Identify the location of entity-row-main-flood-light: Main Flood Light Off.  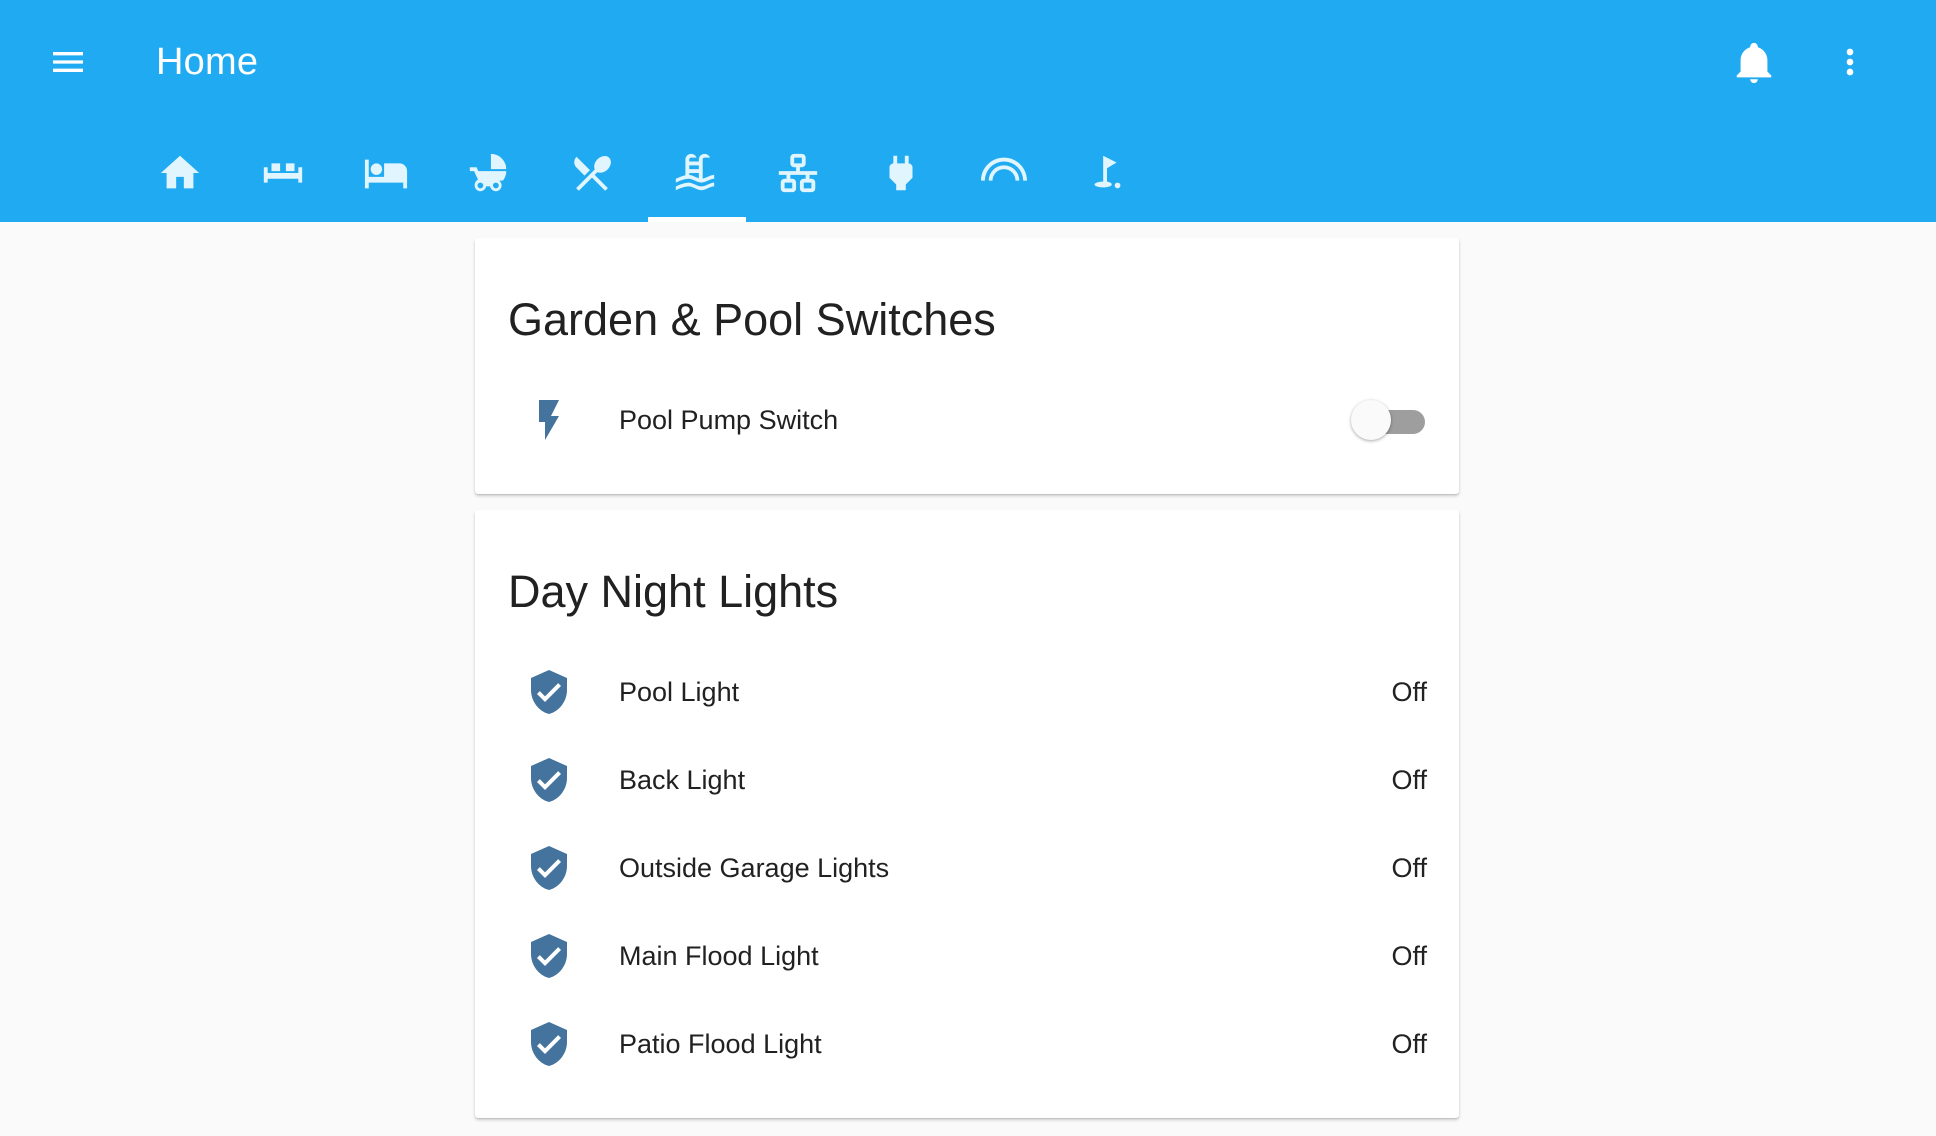
(967, 956).